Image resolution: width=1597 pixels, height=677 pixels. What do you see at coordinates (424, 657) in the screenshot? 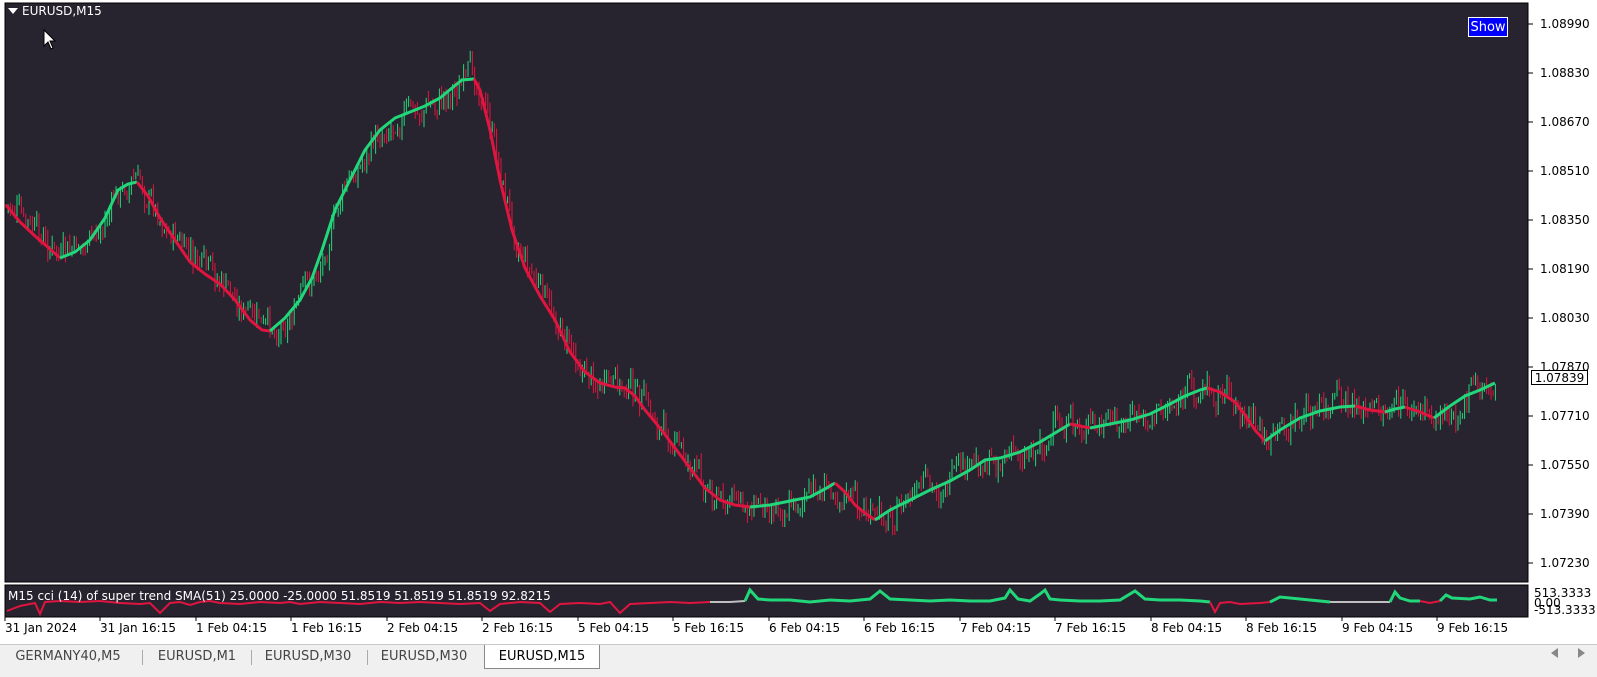
I see `tab-eurusd-m30-2: EURUSD,M30` at bounding box center [424, 657].